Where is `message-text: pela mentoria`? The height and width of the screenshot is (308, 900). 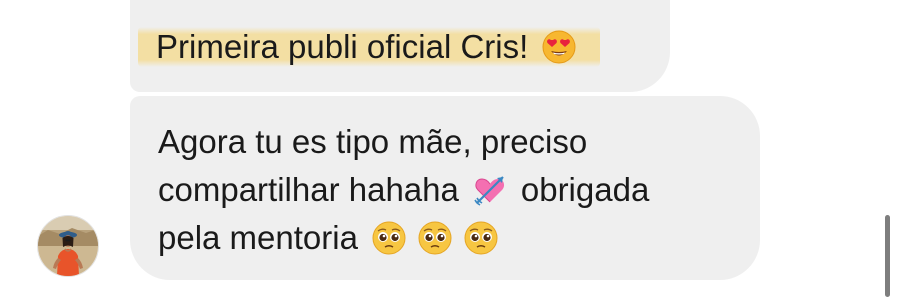
message-text: pela mentoria is located at coordinates (258, 237).